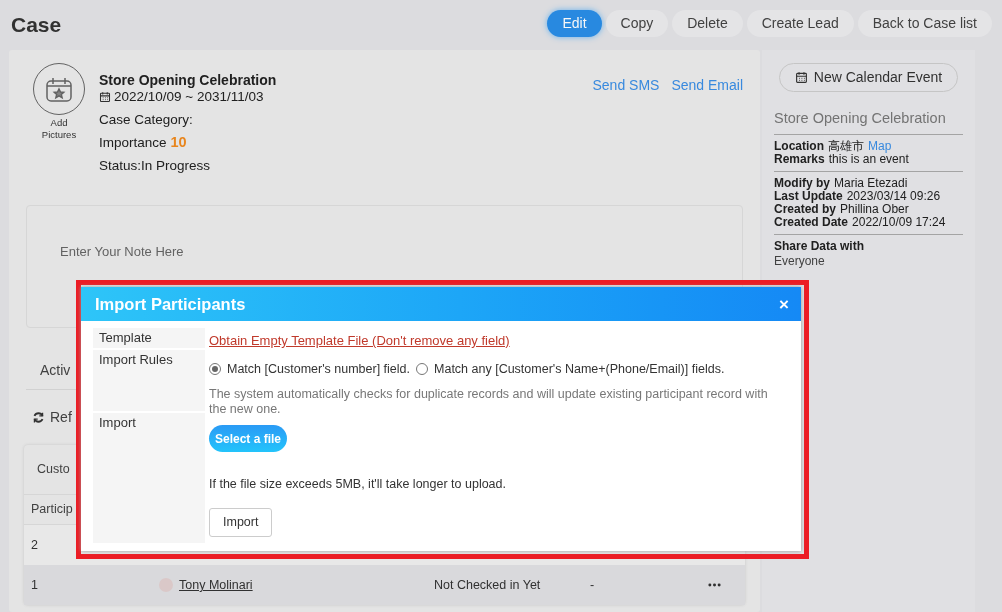 The image size is (1002, 612). I want to click on table-cell-text: 2, so click(34, 545).